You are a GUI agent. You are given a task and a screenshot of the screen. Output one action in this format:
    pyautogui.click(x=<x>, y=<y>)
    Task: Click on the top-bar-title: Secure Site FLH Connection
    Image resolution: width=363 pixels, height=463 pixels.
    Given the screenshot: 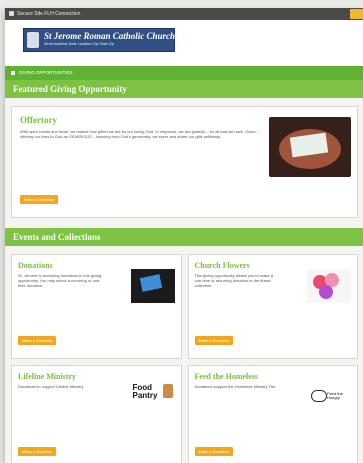 What is the action you would take?
    pyautogui.click(x=49, y=14)
    